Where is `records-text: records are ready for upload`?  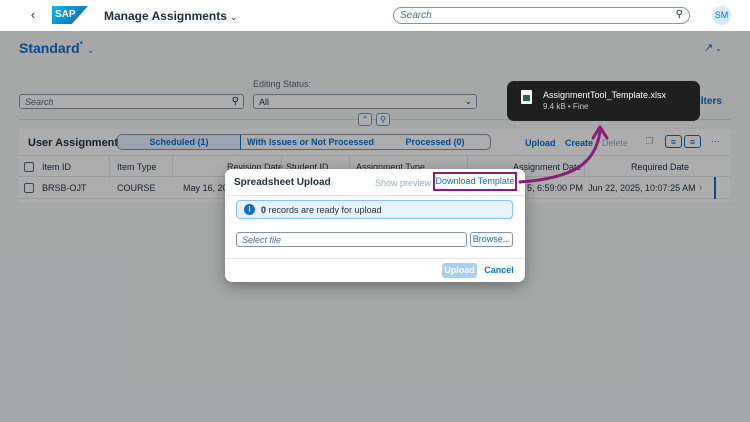 records-text: records are ready for upload is located at coordinates (324, 210).